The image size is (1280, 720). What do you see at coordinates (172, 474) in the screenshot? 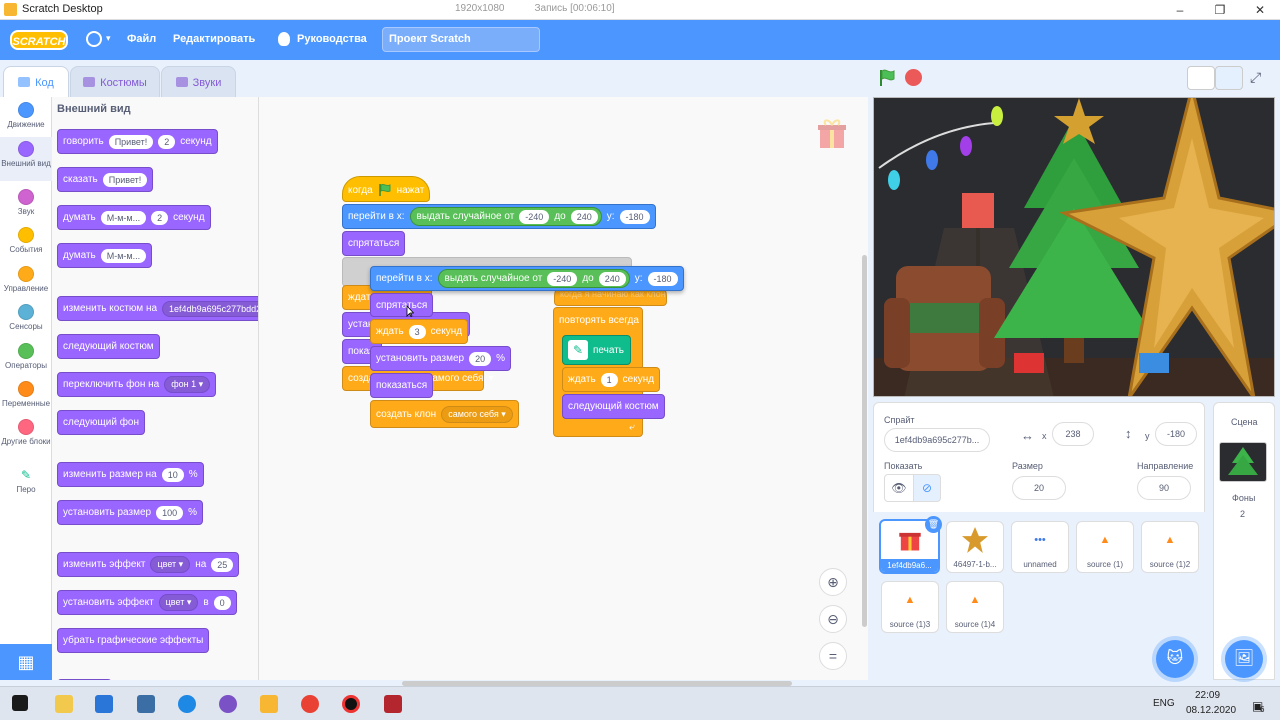
I see `change-size-input: 10` at bounding box center [172, 474].